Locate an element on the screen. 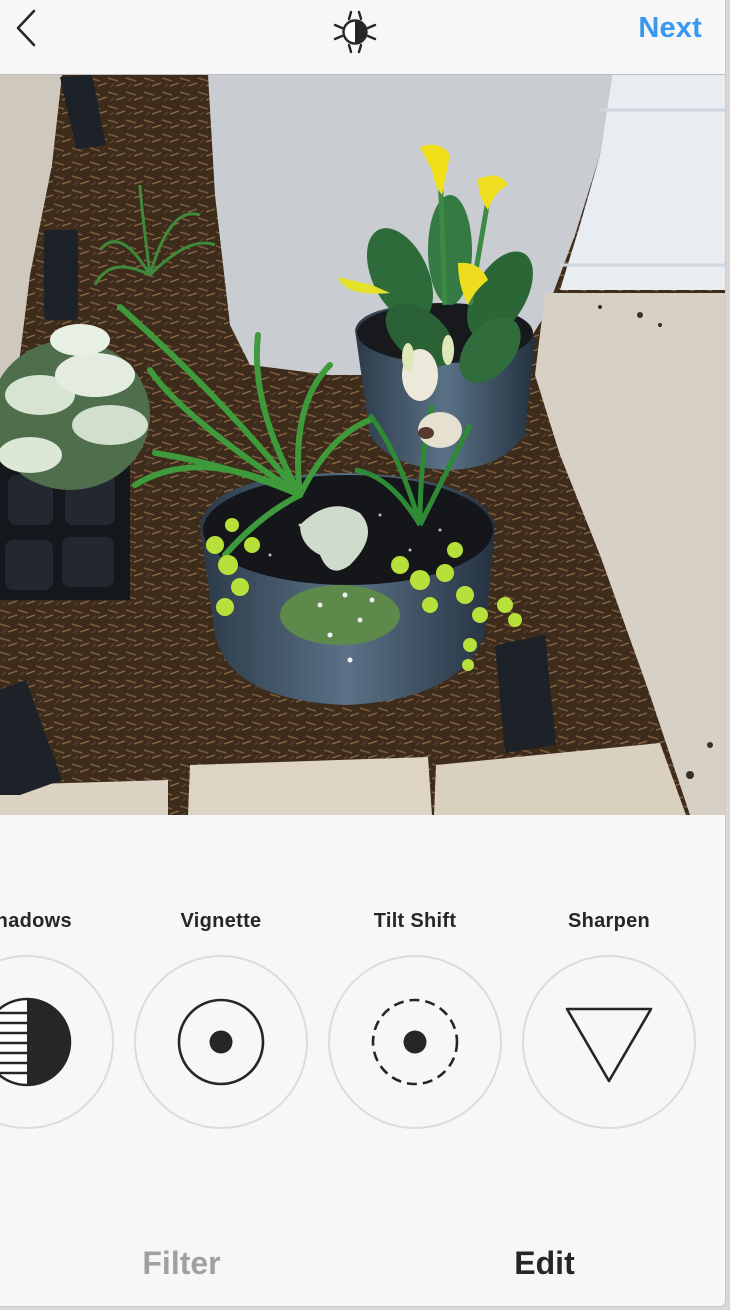  tool-label: Sharpen is located at coordinates (609, 921).